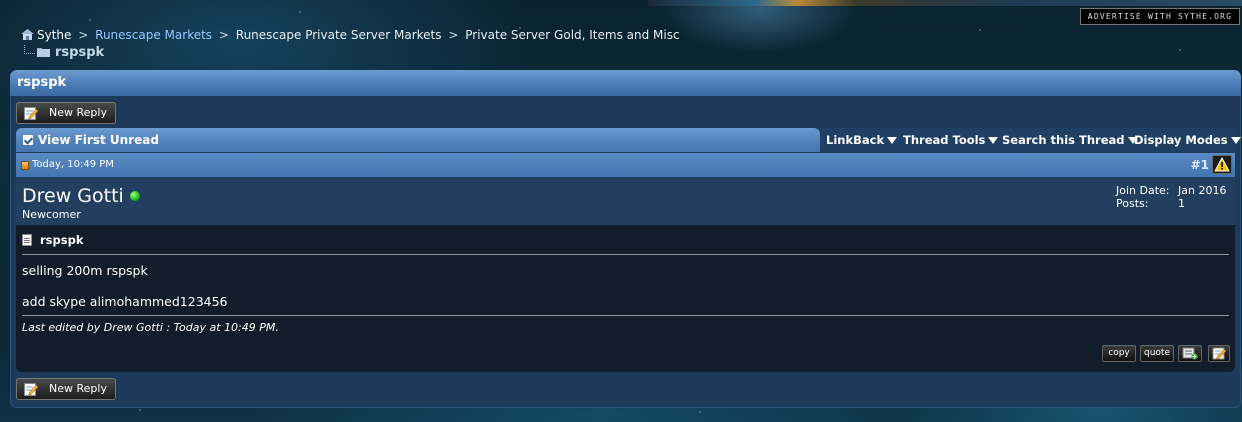  What do you see at coordinates (27, 34) in the screenshot?
I see `home-icon` at bounding box center [27, 34].